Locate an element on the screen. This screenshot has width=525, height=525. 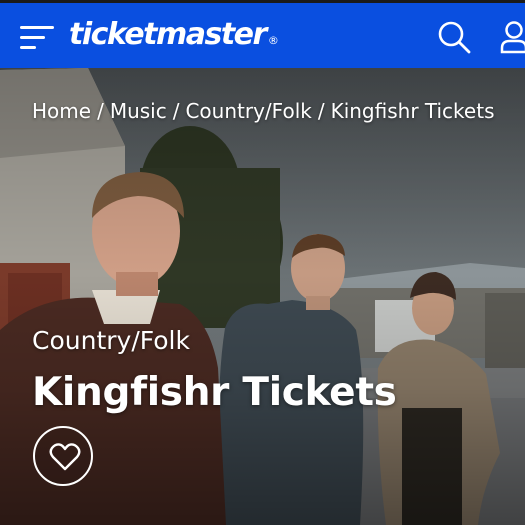
ticketmaster-logo: ticketmaster ® is located at coordinates (174, 35).